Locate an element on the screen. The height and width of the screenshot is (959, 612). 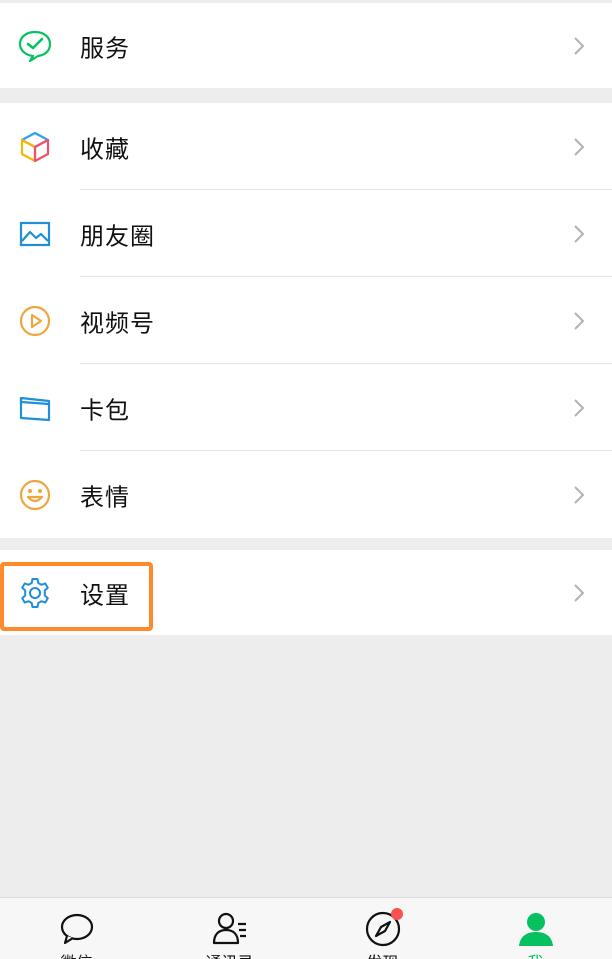
chat-bubble-icon is located at coordinates (76, 929).